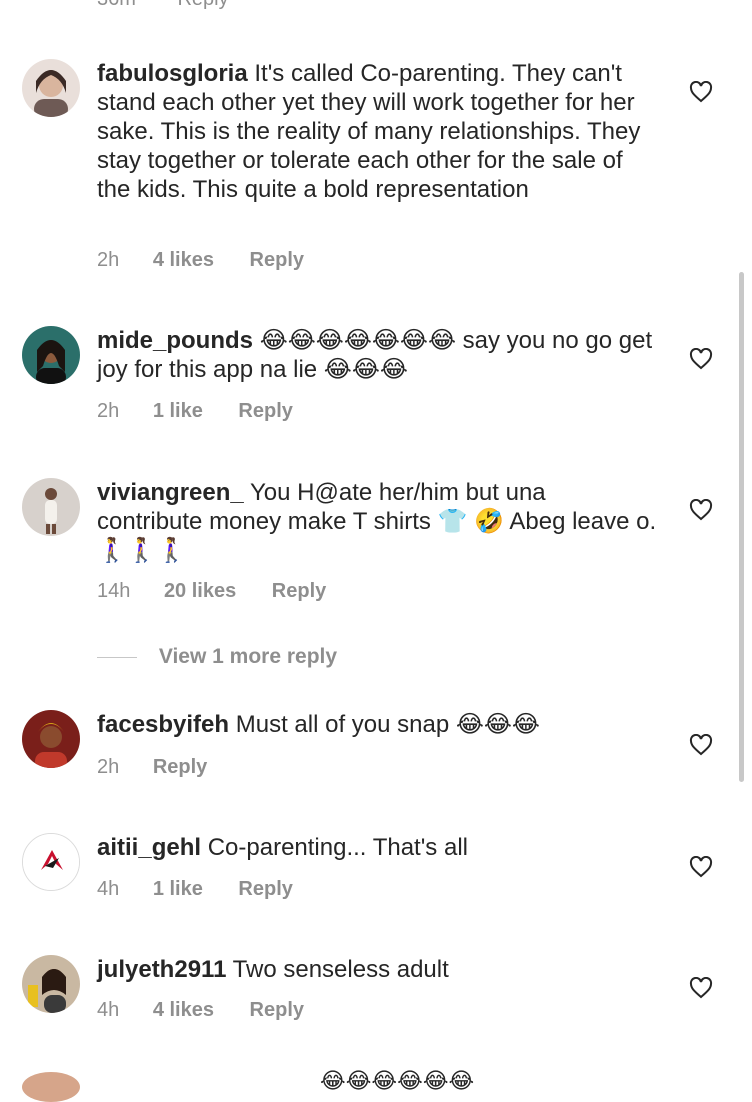 The height and width of the screenshot is (1102, 752). What do you see at coordinates (340, 969) in the screenshot?
I see `comment-text: Two senseless adult` at bounding box center [340, 969].